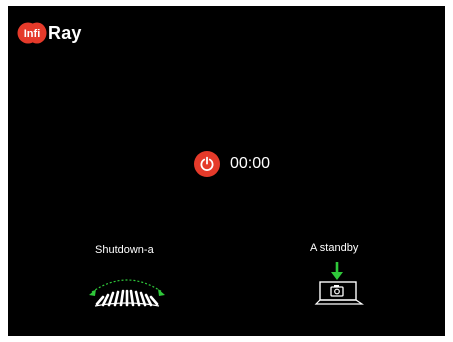 This screenshot has height=342, width=453. I want to click on logo-text: Ray, so click(65, 32).